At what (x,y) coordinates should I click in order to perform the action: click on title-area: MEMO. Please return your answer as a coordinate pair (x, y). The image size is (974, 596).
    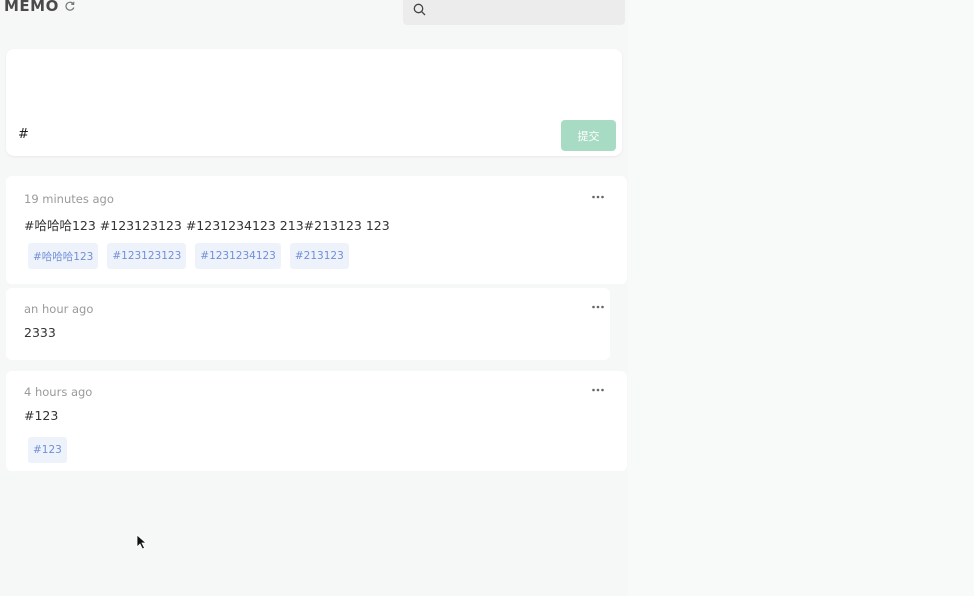
    Looking at the image, I should click on (40, 7).